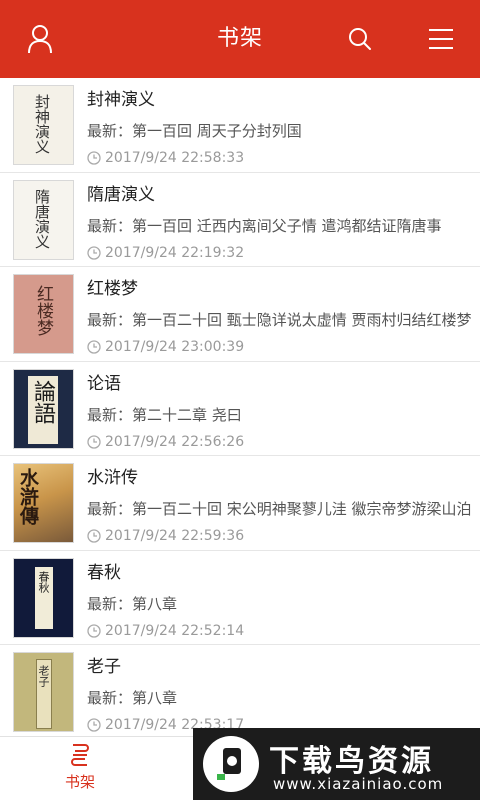 The width and height of the screenshot is (480, 800). What do you see at coordinates (441, 39) in the screenshot?
I see `menu-icon` at bounding box center [441, 39].